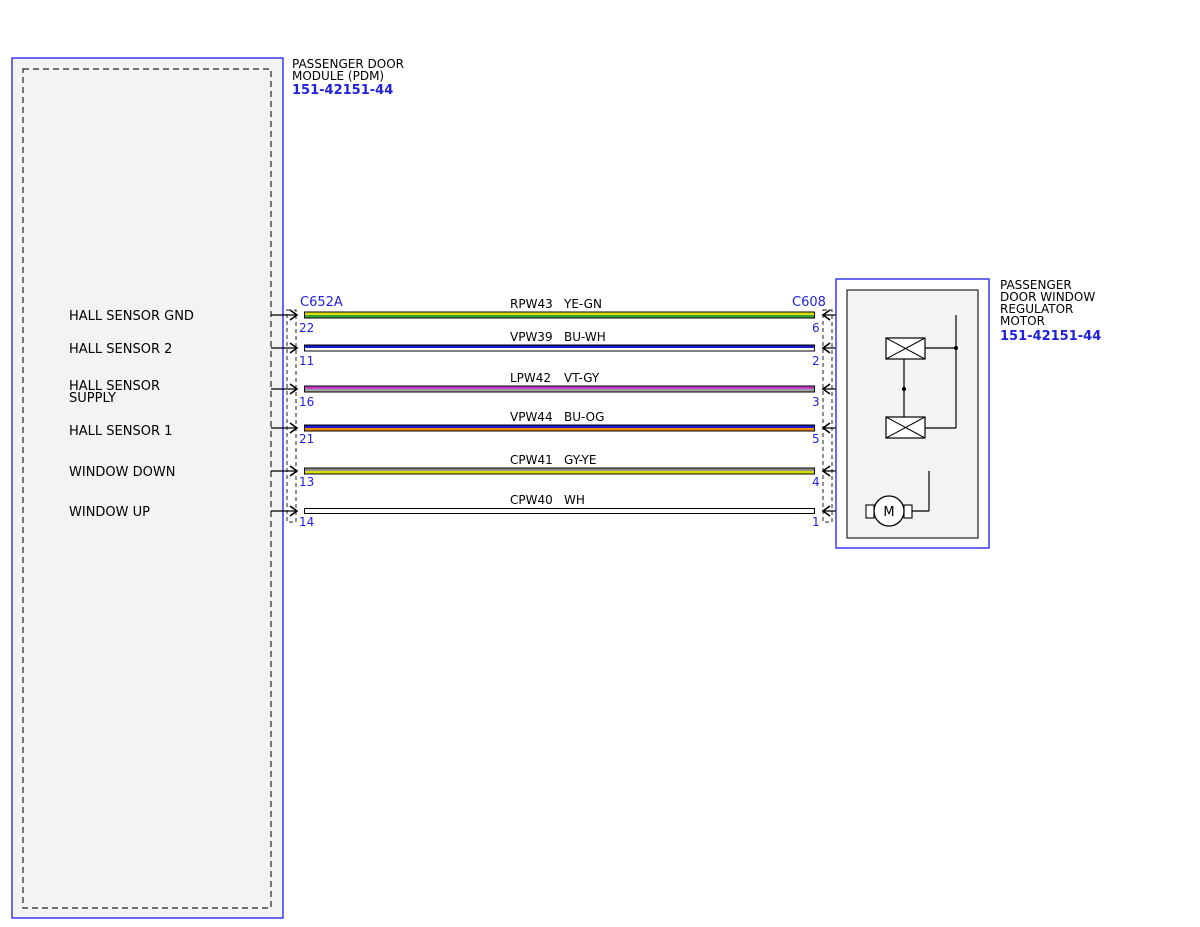 The image size is (1200, 927). Describe the element at coordinates (321, 302) in the screenshot. I see `connector-c652a-label: C652A` at that location.